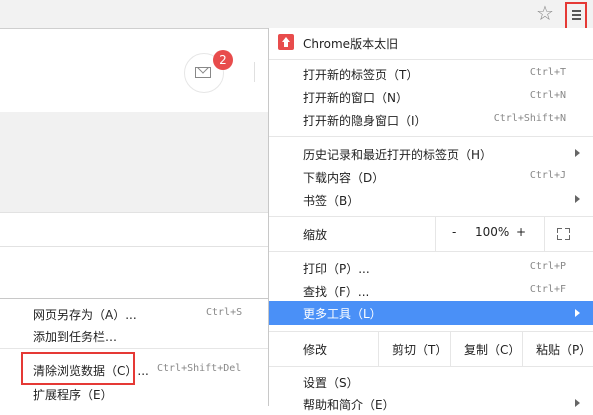 The width and height of the screenshot is (593, 415). I want to click on shortcut-label: Ctrl+Shift+N, so click(529, 118).